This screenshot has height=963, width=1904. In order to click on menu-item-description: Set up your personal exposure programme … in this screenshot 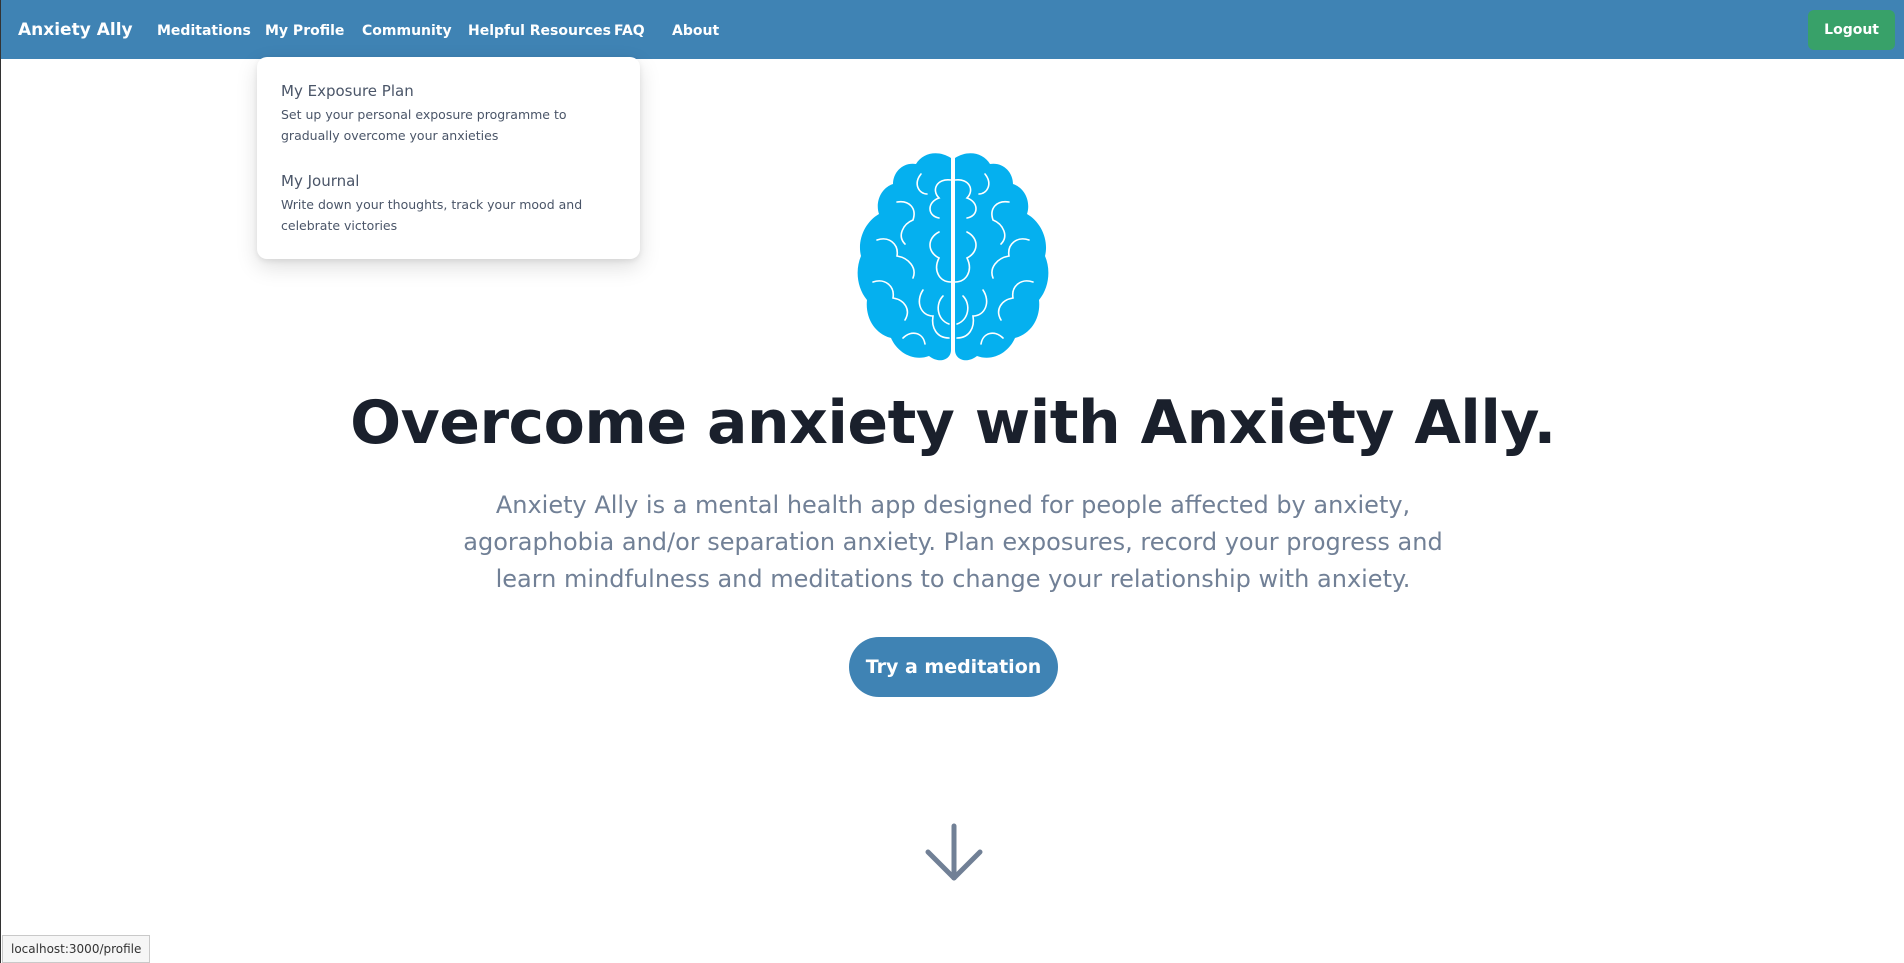, I will do `click(424, 125)`.